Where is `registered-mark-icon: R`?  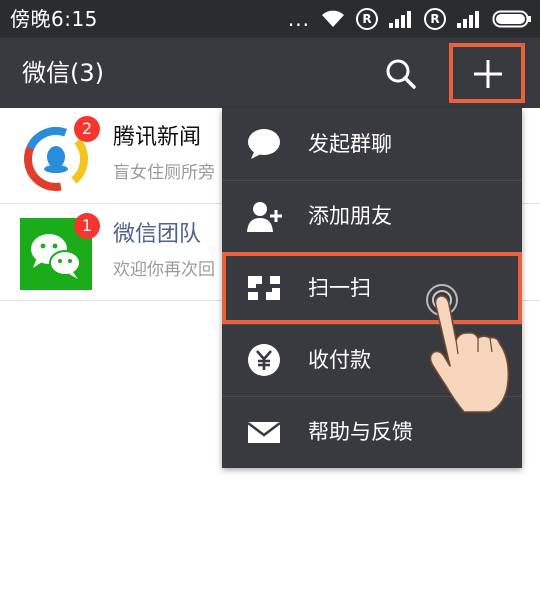
registered-mark-icon: R is located at coordinates (367, 19).